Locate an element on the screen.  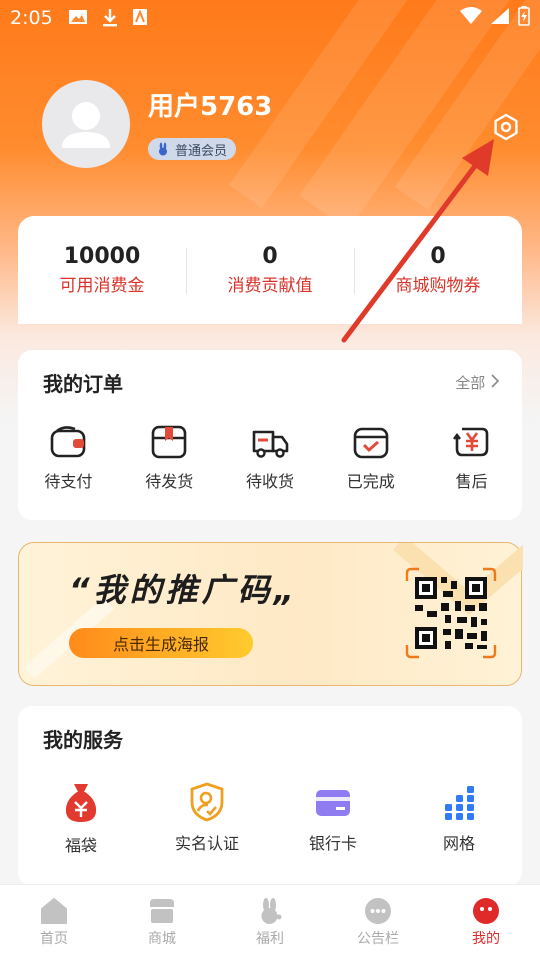
tab-welfare: 福利 is located at coordinates (270, 922).